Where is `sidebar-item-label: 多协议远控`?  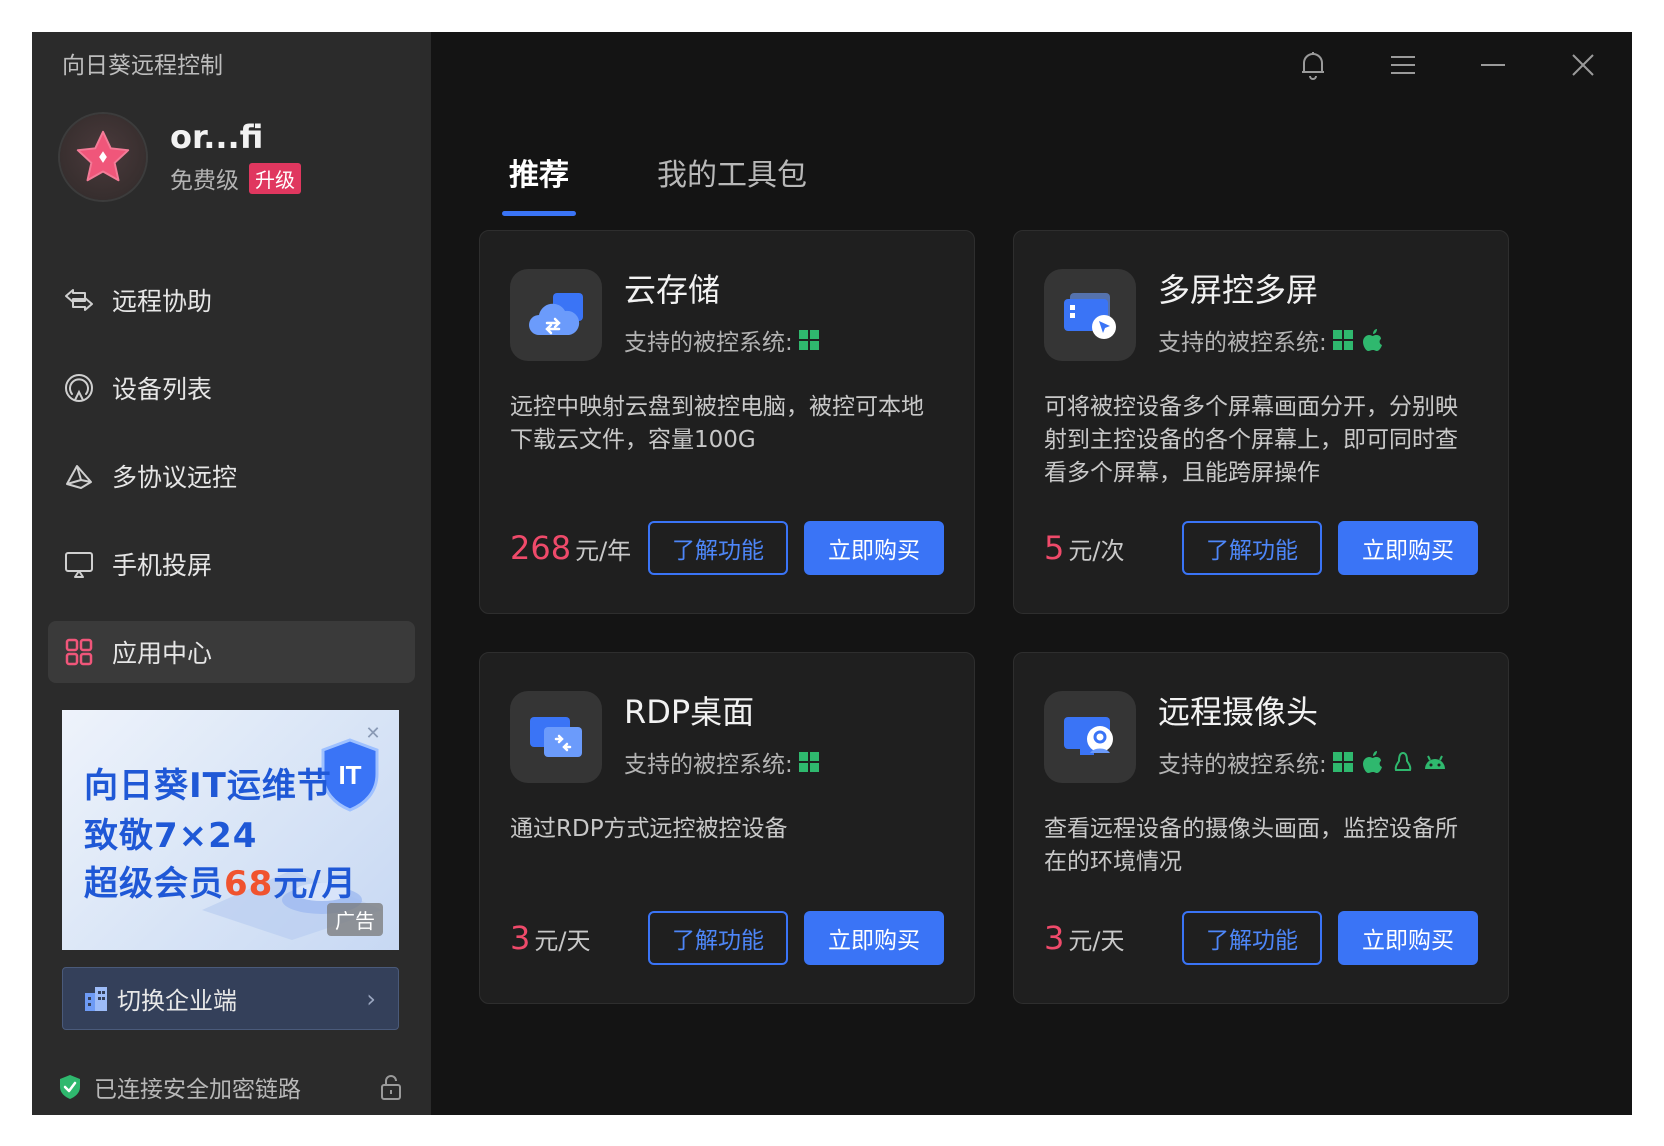 sidebar-item-label: 多协议远控 is located at coordinates (175, 477).